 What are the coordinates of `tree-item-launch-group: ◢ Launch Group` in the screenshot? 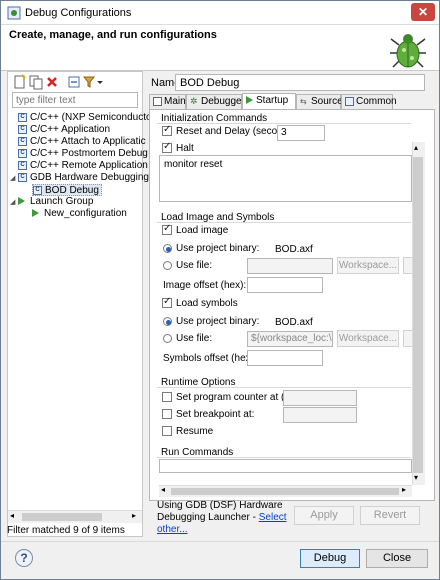 It's located at (51, 202).